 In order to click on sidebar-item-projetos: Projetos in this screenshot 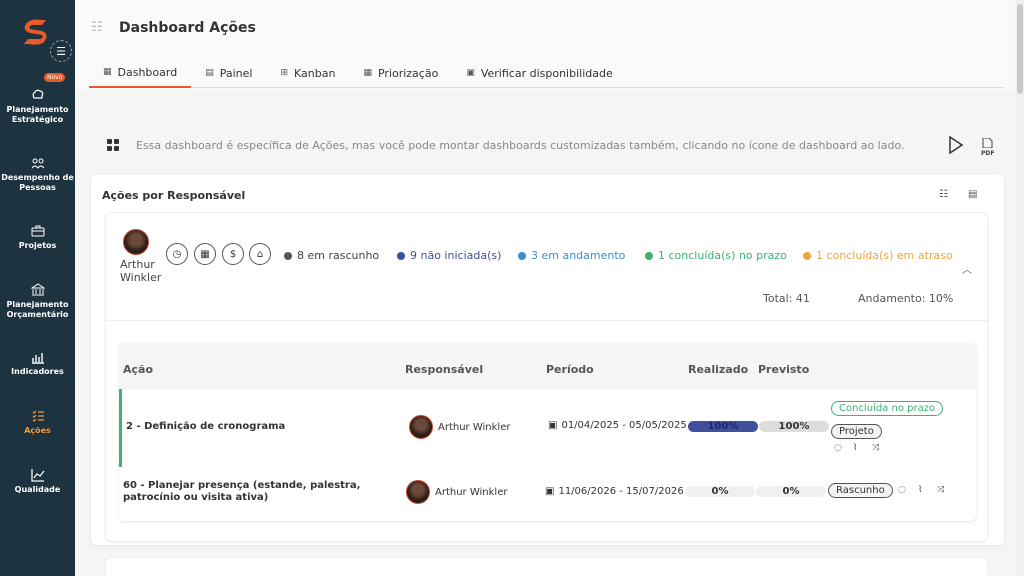, I will do `click(37, 237)`.